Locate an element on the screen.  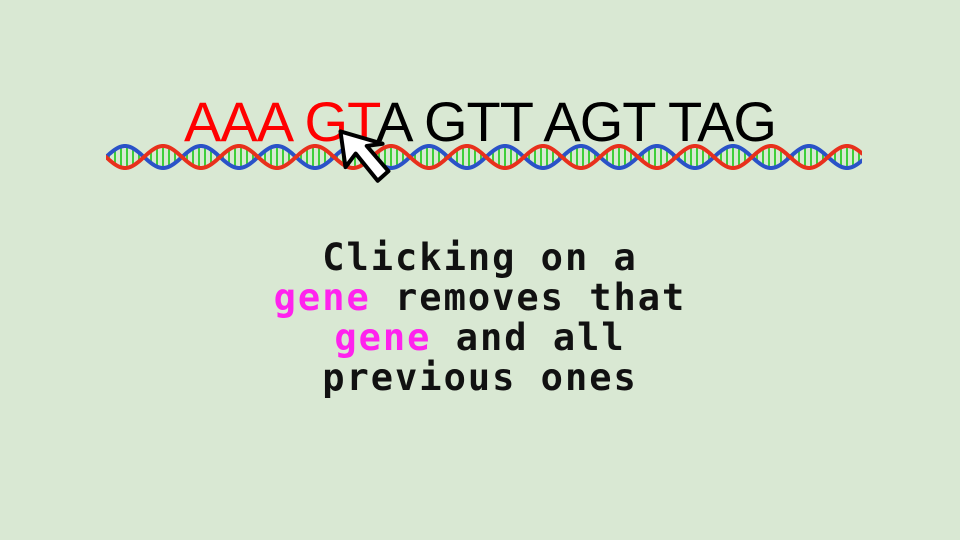
dna-helix-icon is located at coordinates (484, 157).